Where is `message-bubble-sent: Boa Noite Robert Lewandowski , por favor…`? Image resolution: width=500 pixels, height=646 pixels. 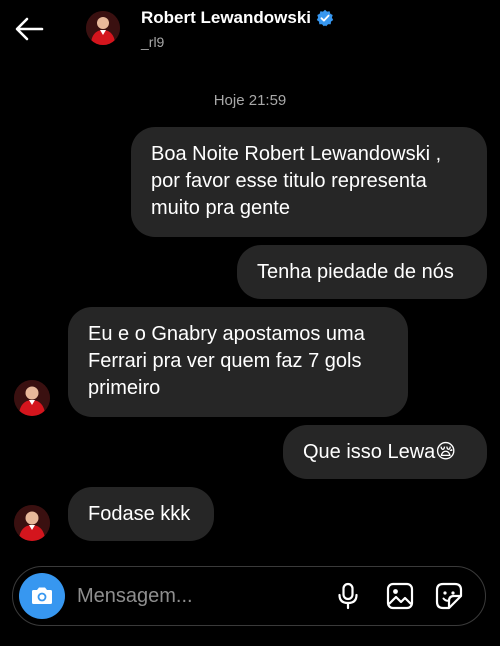
message-bubble-sent: Boa Noite Robert Lewandowski , por favor… is located at coordinates (309, 182).